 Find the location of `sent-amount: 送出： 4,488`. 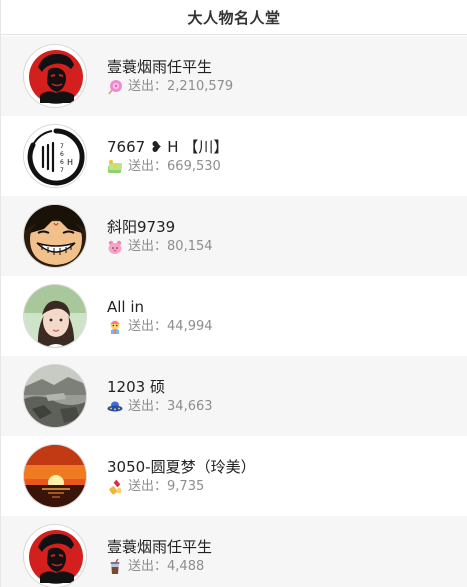

sent-amount: 送出： 4,488 is located at coordinates (159, 567).